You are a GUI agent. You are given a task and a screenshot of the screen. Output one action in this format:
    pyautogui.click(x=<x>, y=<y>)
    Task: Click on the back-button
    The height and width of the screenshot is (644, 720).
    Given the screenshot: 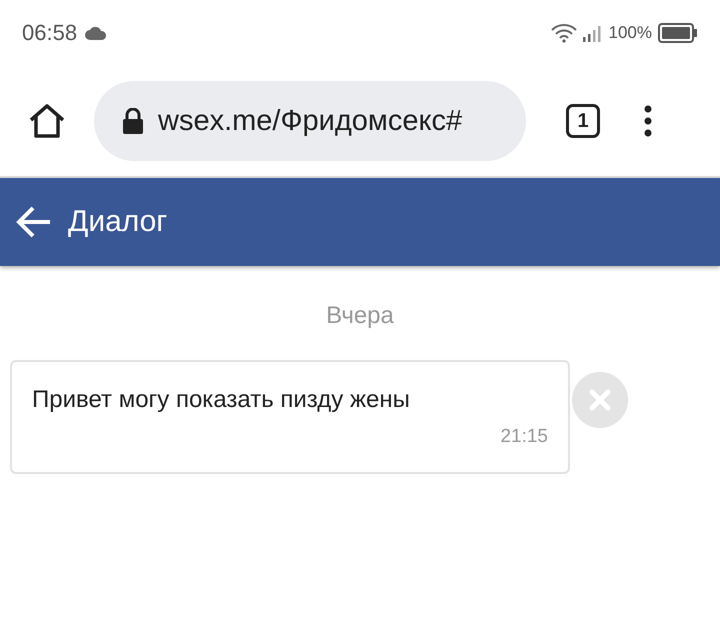 What is the action you would take?
    pyautogui.click(x=34, y=222)
    